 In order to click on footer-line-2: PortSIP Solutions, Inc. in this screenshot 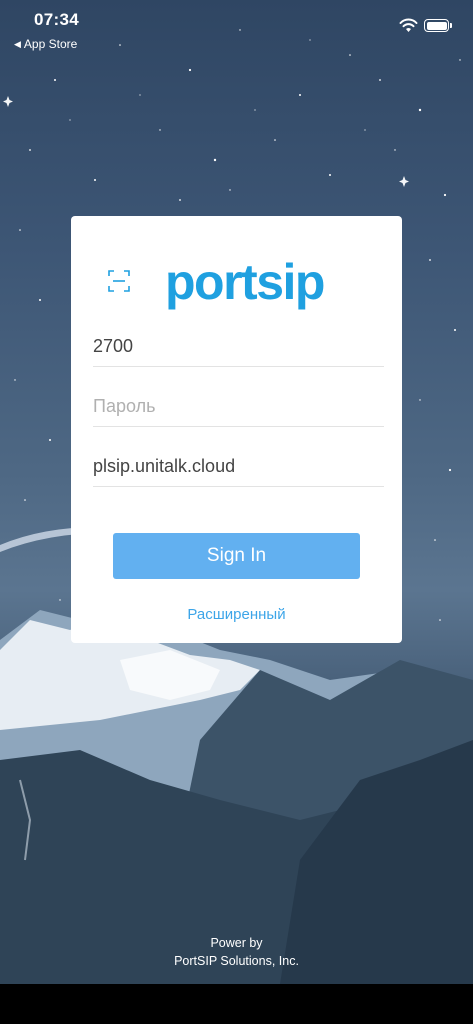, I will do `click(236, 961)`.